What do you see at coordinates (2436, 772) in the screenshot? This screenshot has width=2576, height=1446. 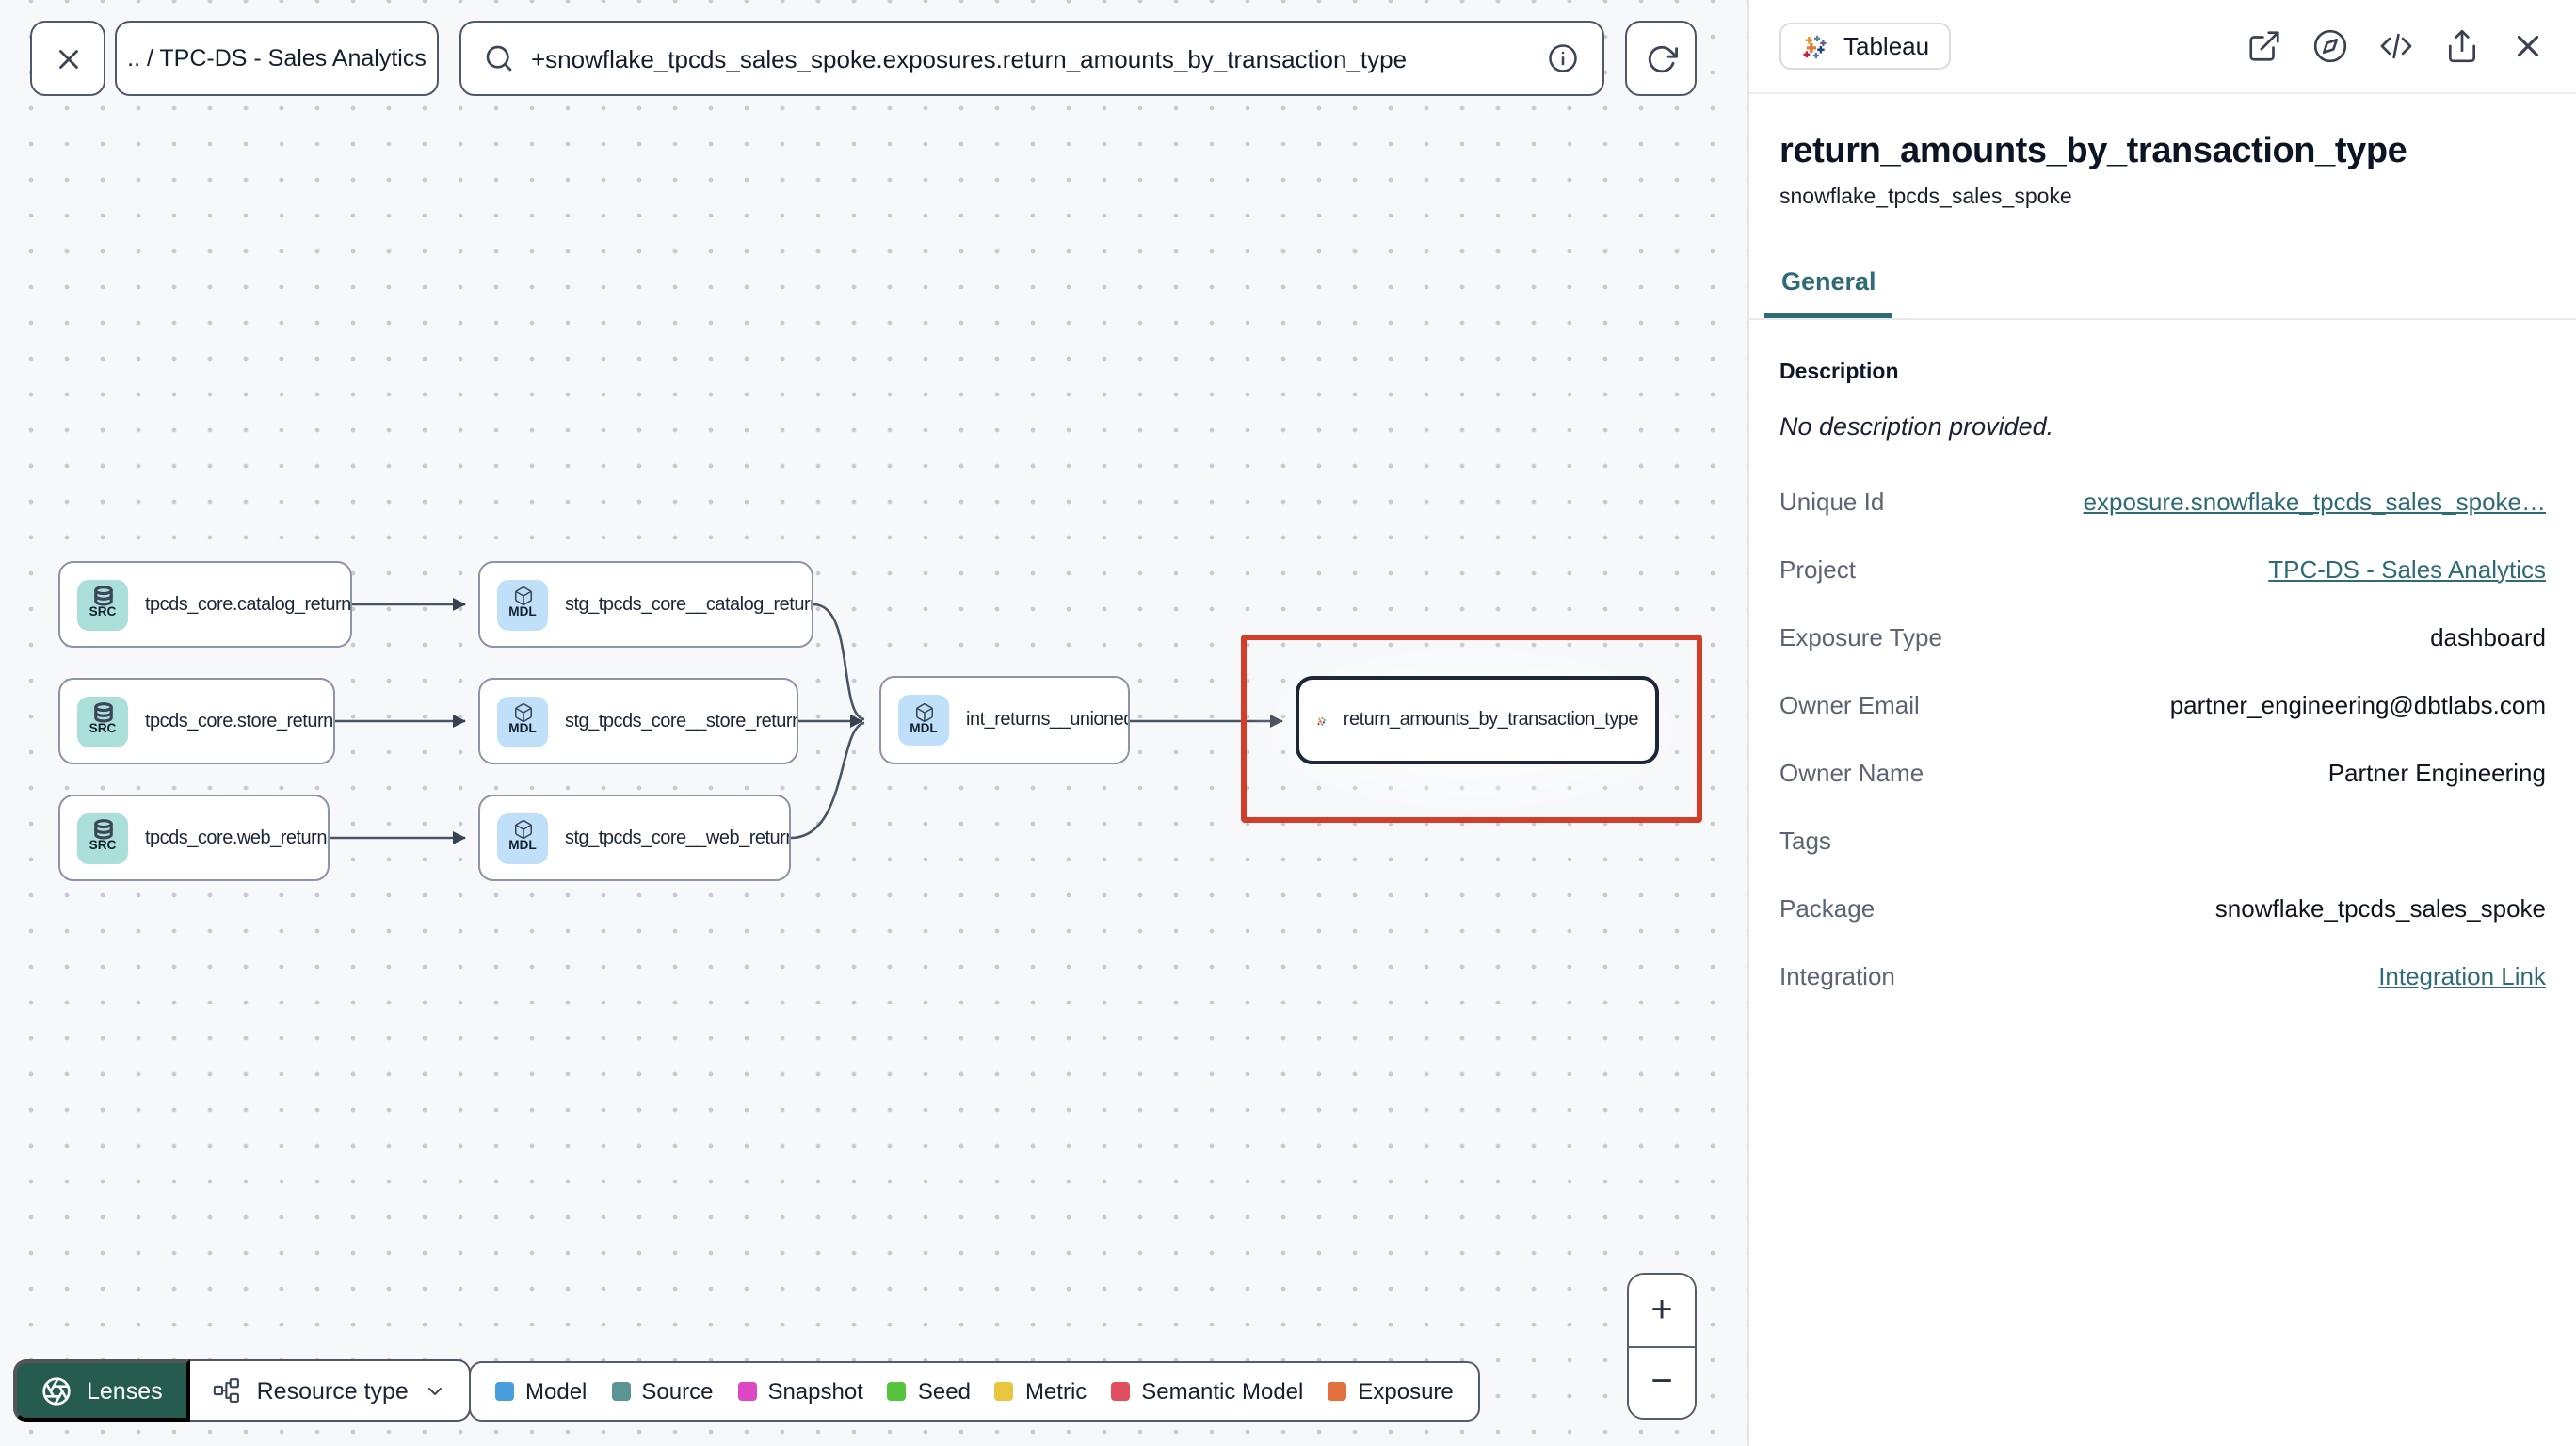 I see `owner-name-value: Partner Engineering` at bounding box center [2436, 772].